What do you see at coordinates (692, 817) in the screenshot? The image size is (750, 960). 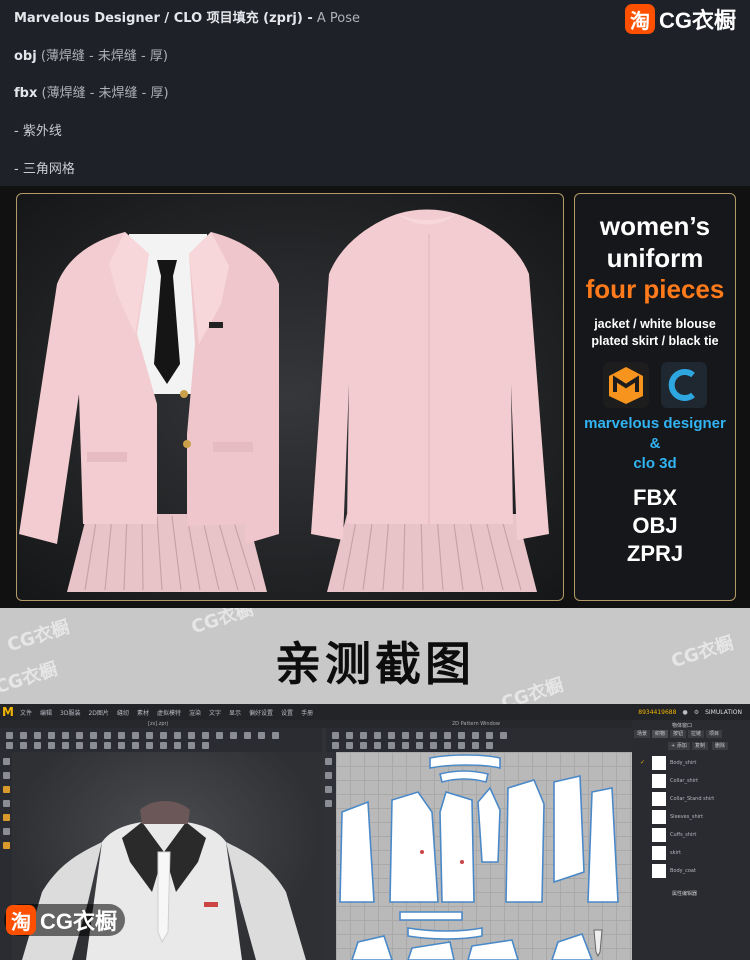 I see `fabric-item: Sleeves_shirt` at bounding box center [692, 817].